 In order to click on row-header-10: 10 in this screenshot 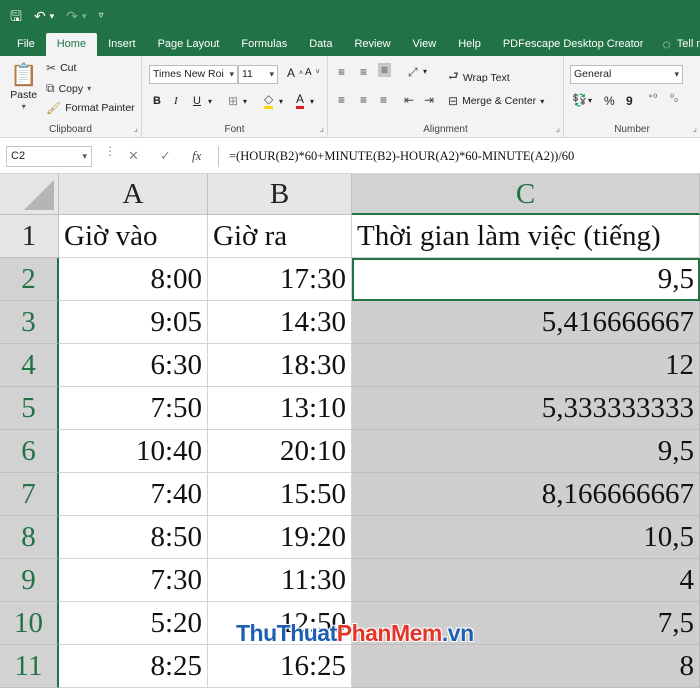, I will do `click(29, 623)`.